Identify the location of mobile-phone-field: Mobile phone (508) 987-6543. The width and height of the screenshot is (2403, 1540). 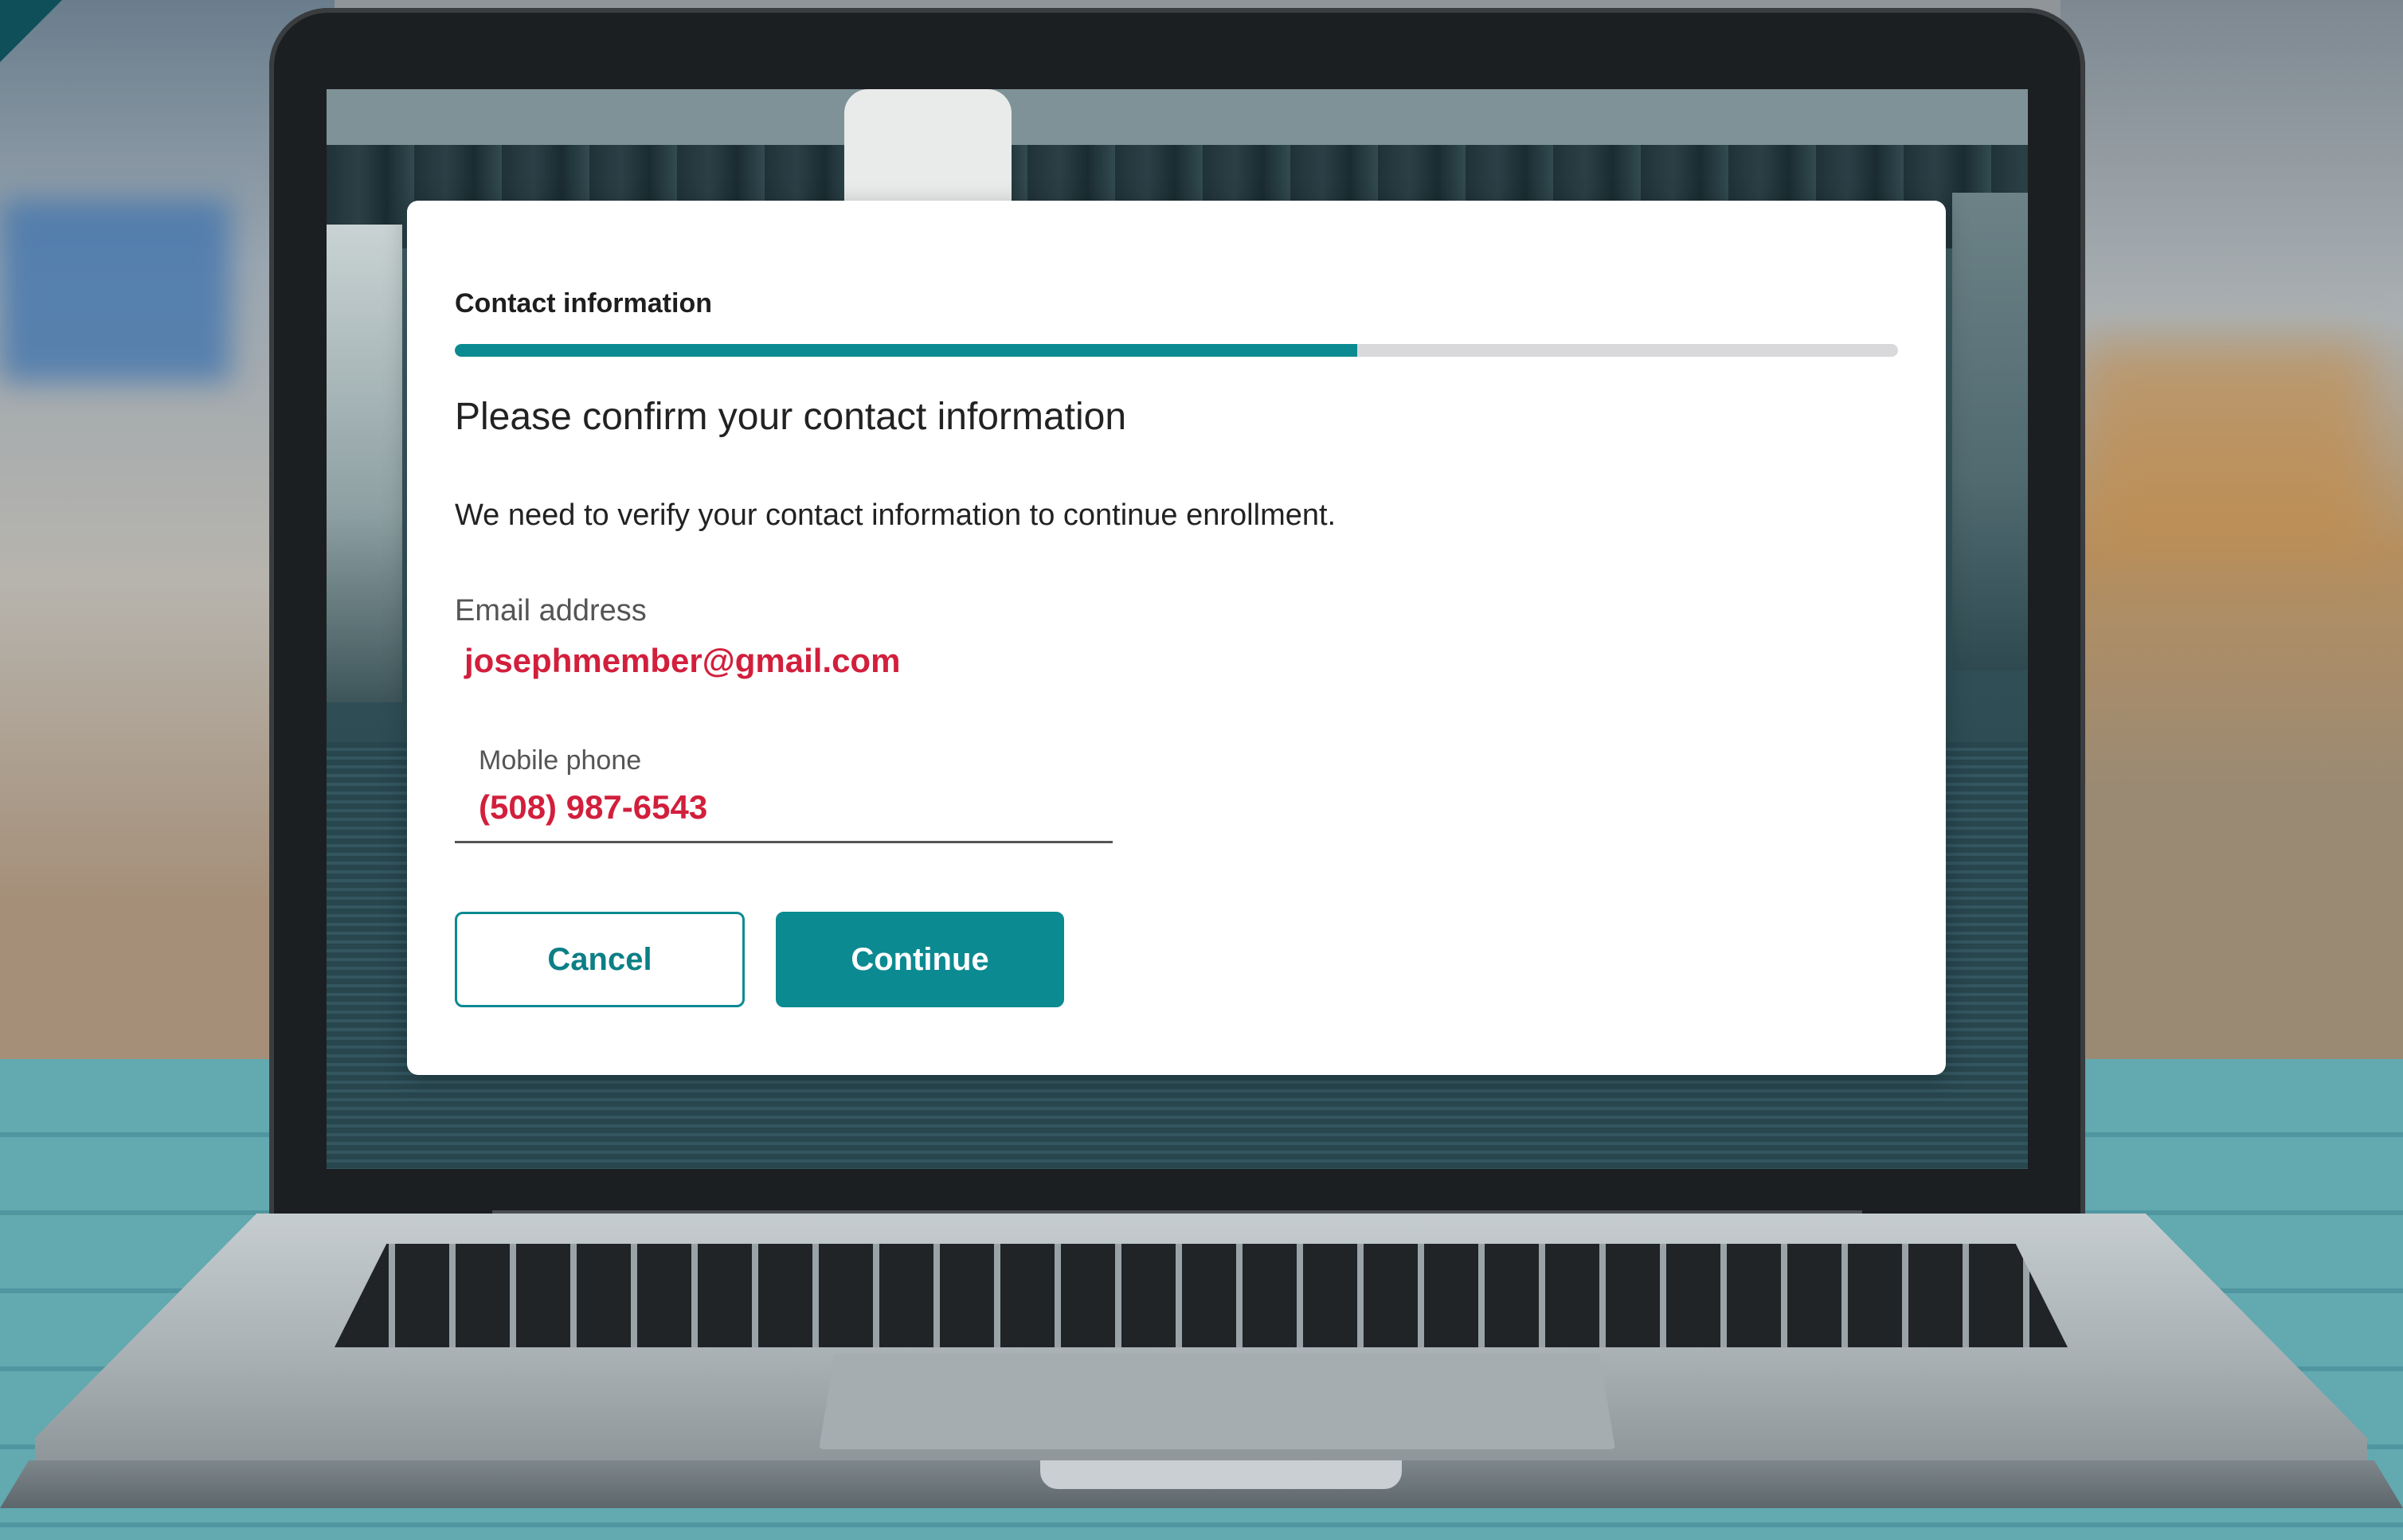
(784, 788).